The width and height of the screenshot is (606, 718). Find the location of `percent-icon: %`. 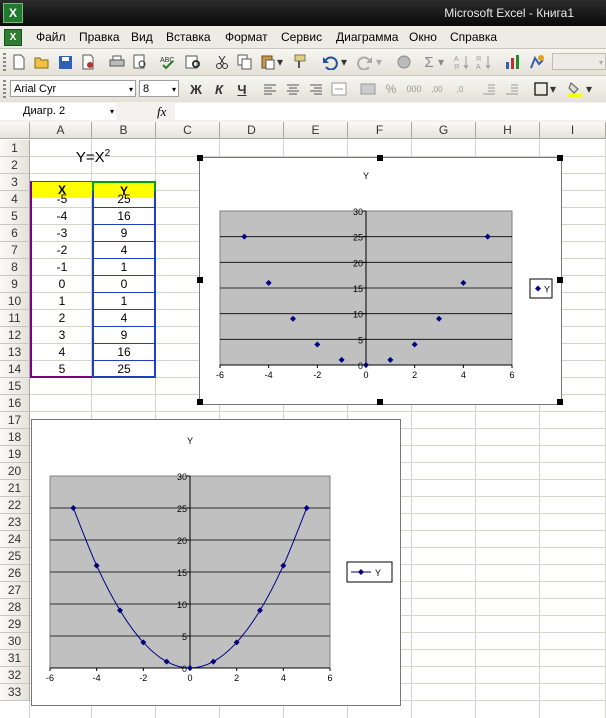

percent-icon: % is located at coordinates (391, 89).